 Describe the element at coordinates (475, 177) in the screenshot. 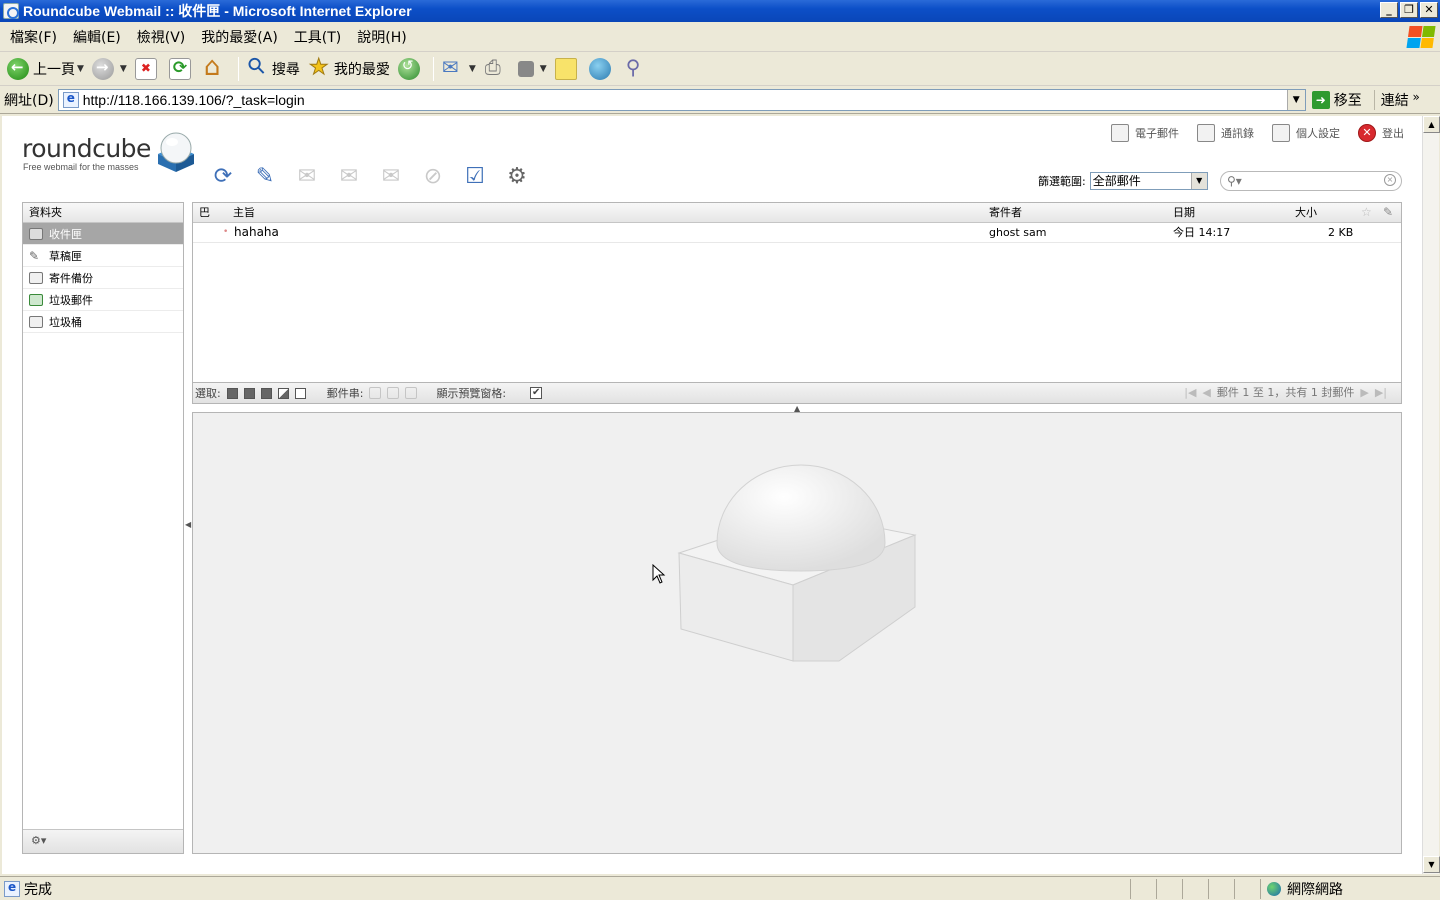

I see `mark-button: ☑` at that location.